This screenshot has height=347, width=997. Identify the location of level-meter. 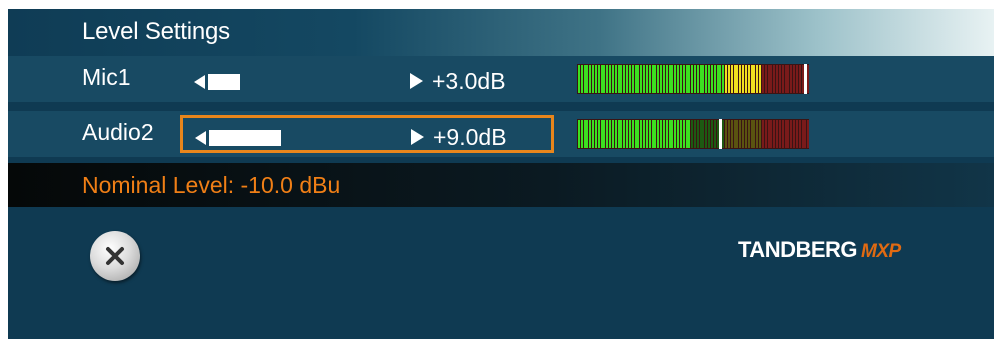
(693, 134).